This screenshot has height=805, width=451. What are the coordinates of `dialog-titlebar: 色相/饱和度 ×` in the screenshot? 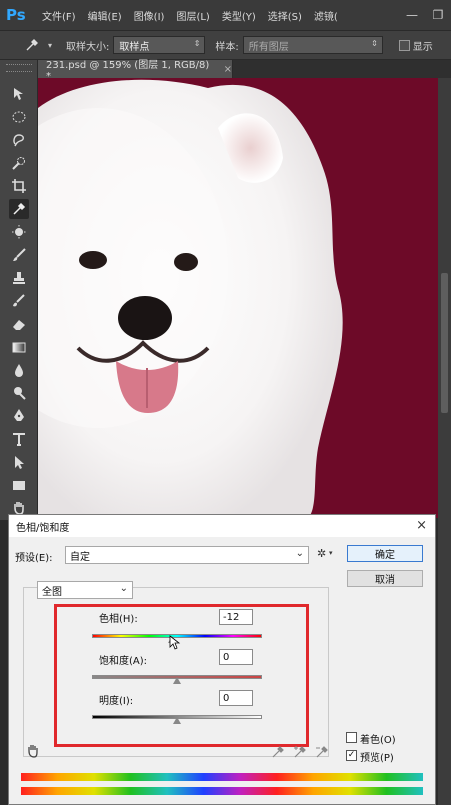 It's located at (222, 526).